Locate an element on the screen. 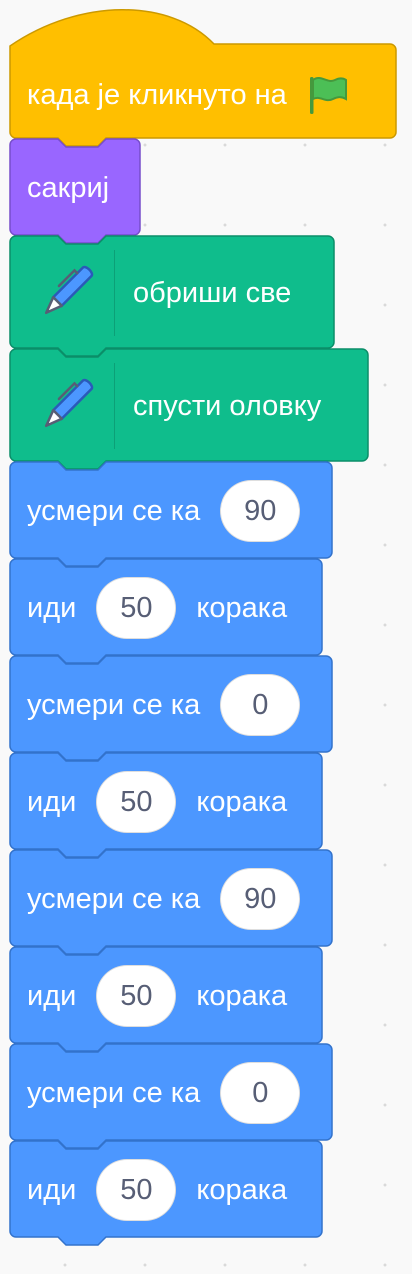  hide-label: сакриј is located at coordinates (68, 187).